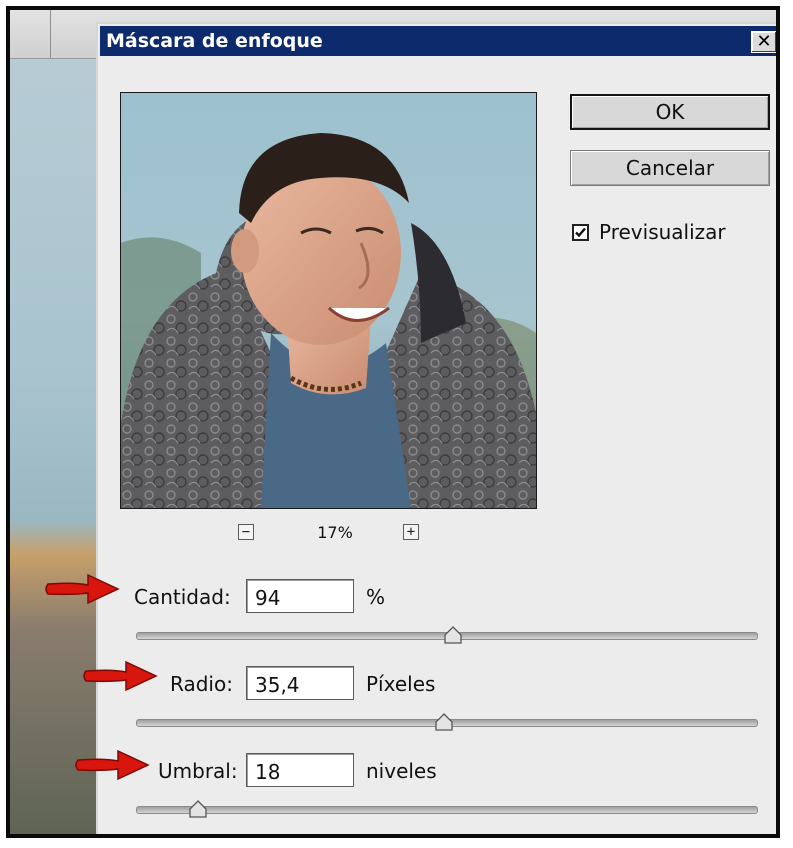 This screenshot has height=848, width=793. I want to click on zoom-in-button: +, so click(411, 532).